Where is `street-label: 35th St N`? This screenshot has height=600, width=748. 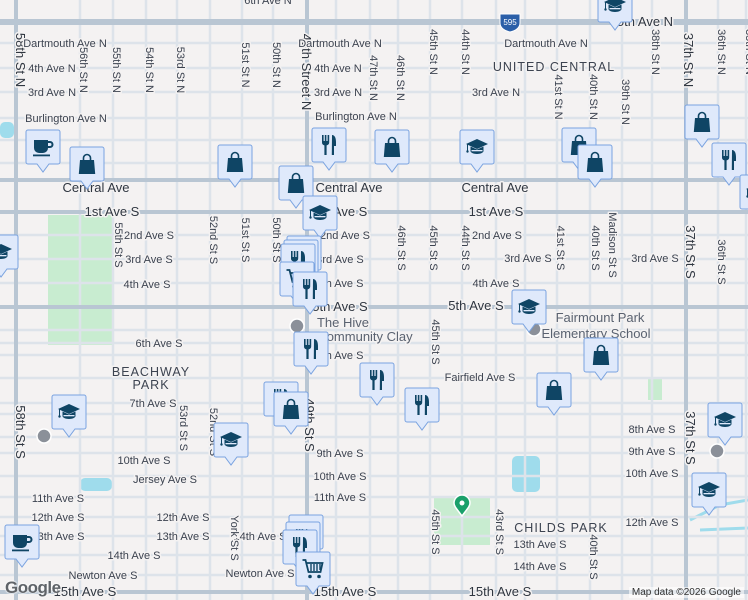
street-label: 35th St N is located at coordinates (745, 52).